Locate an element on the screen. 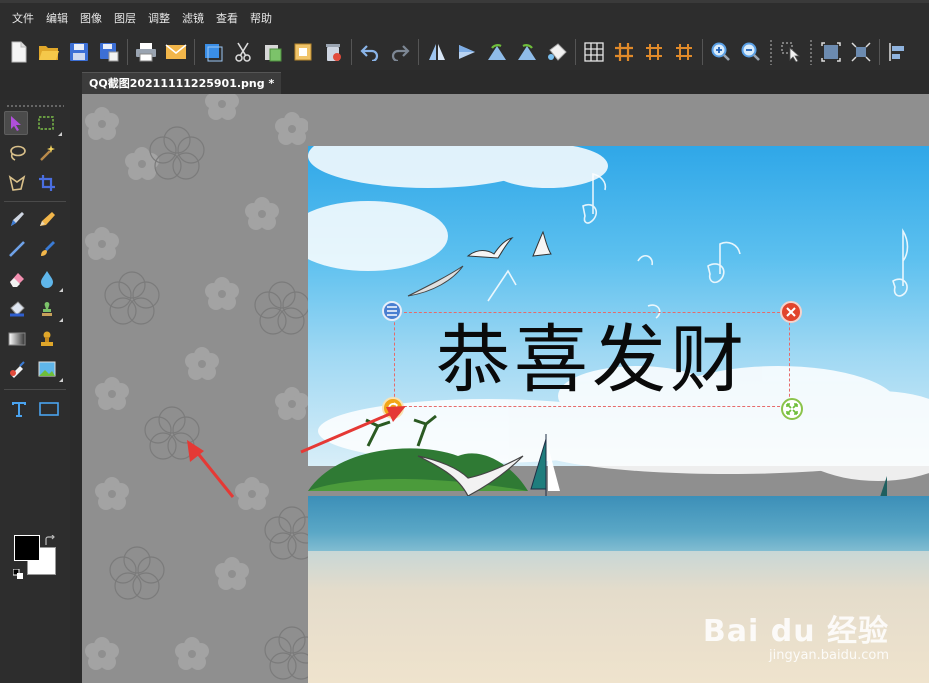  gradient-tool is located at coordinates (17, 339).